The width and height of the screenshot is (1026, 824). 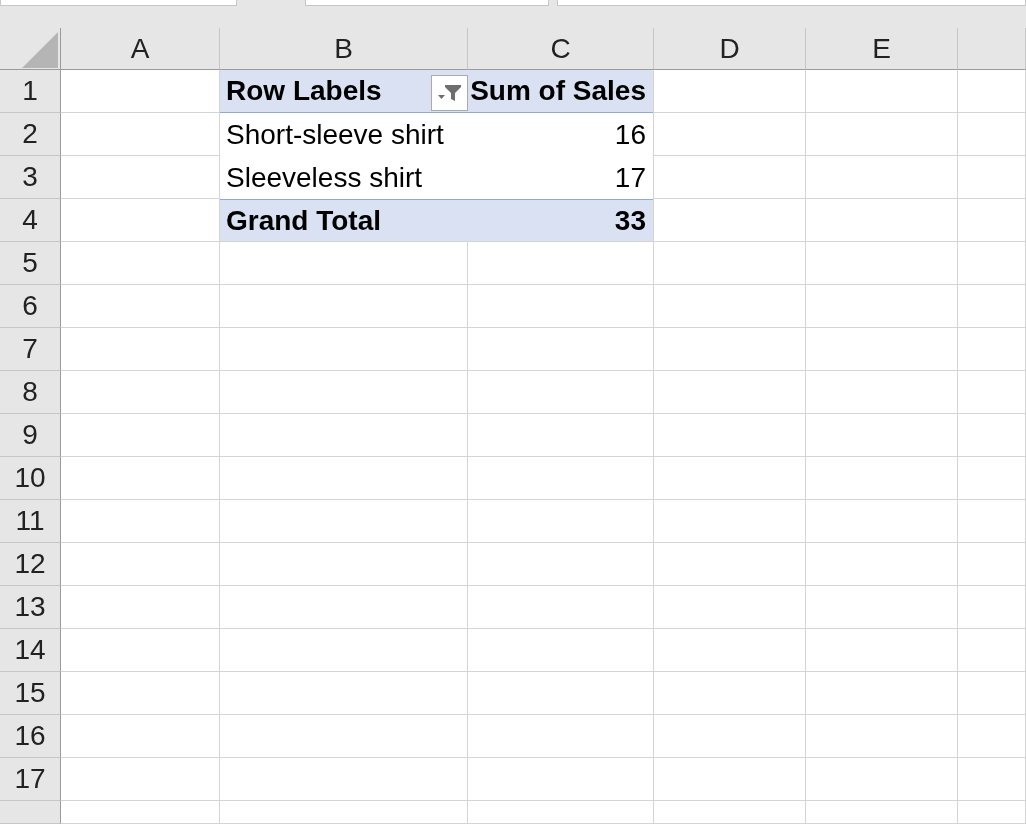 I want to click on row-header: 6, so click(x=30, y=306).